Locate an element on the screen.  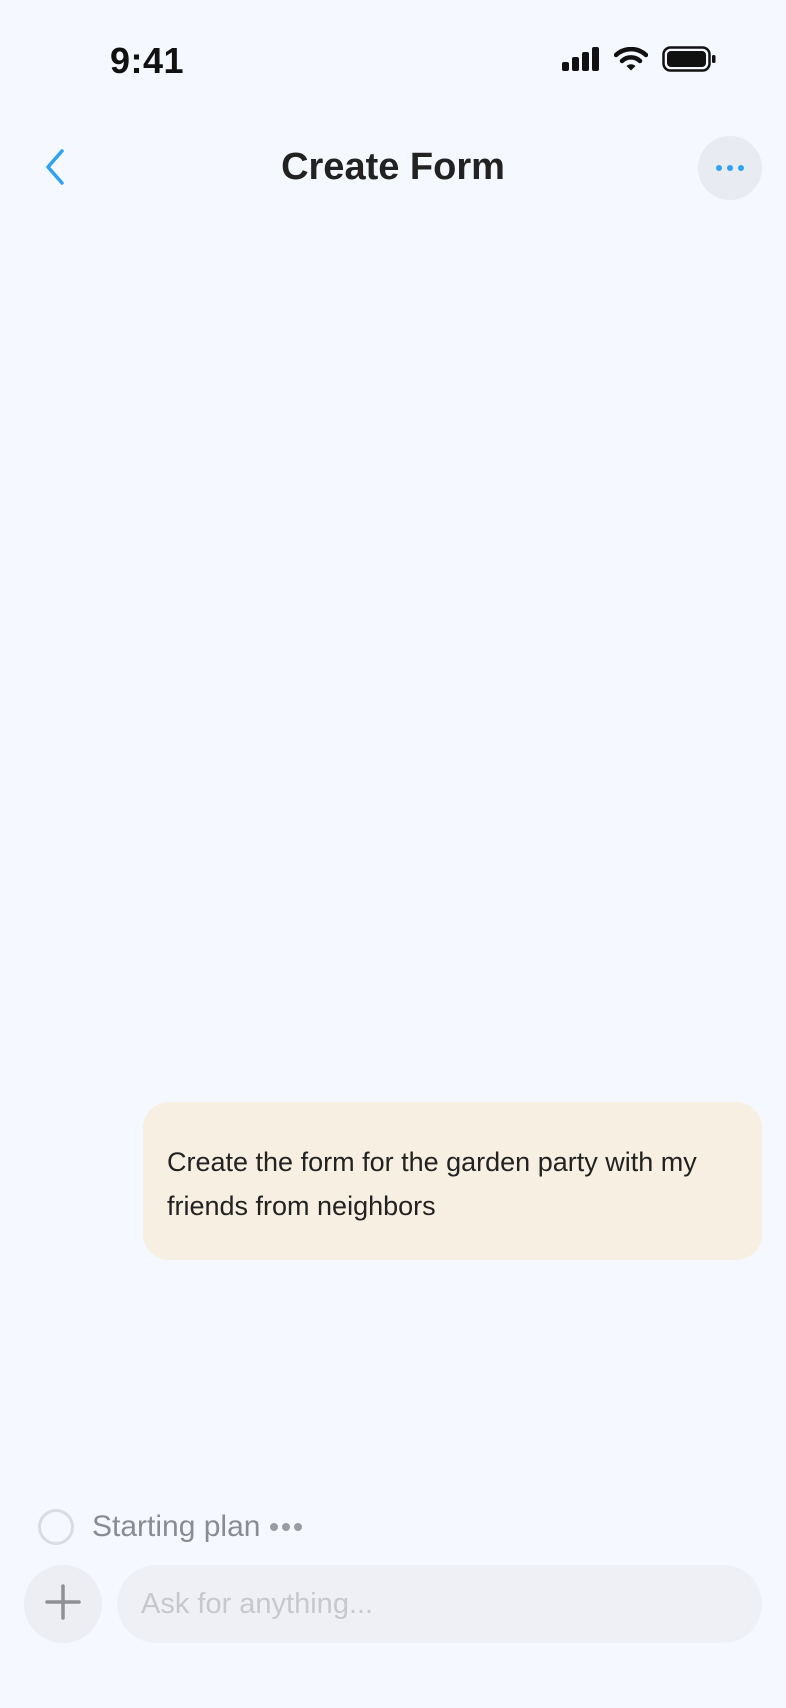
add-attachment-button is located at coordinates (63, 1604).